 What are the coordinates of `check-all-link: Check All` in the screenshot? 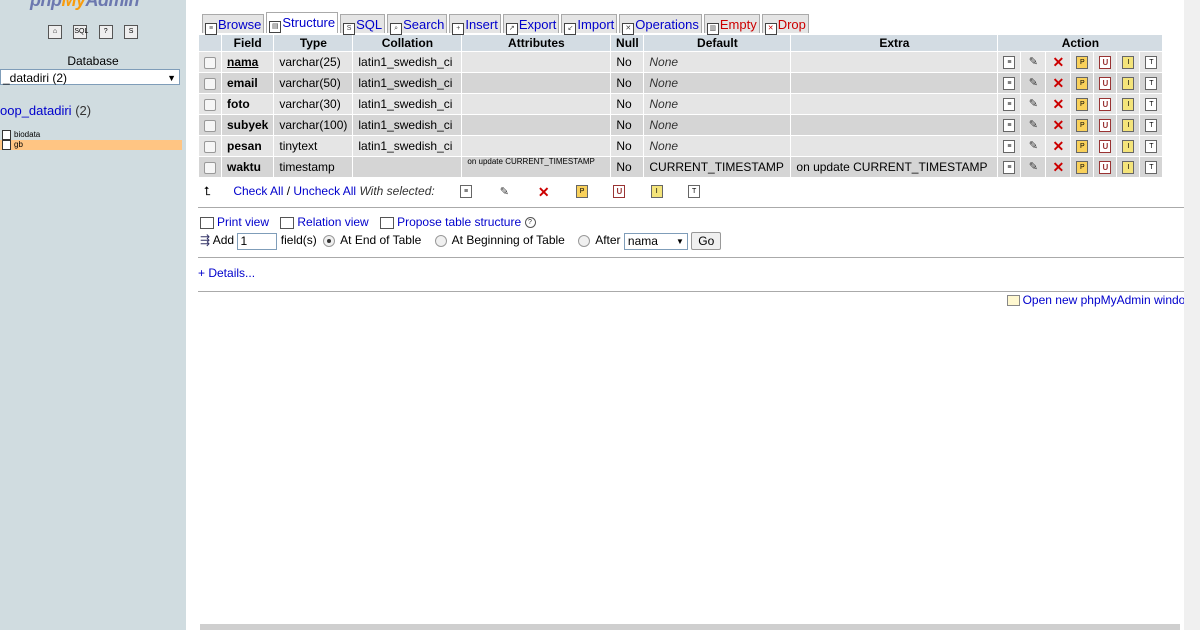 It's located at (258, 191).